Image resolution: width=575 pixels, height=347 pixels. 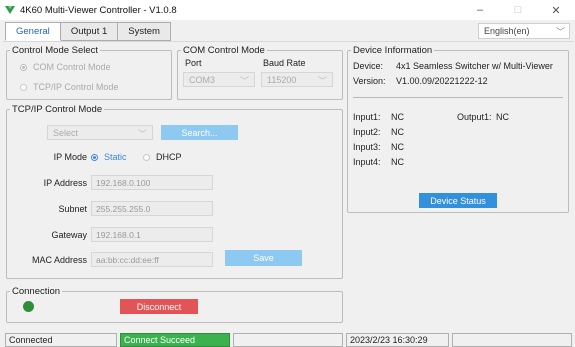 What do you see at coordinates (98, 10) in the screenshot?
I see `window-title: 4K60 Multi-Viewer Controller - V1.0.8` at bounding box center [98, 10].